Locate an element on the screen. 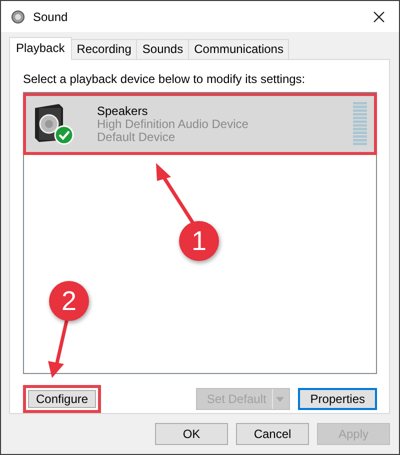 This screenshot has height=455, width=400. dialog-button: Cancel is located at coordinates (272, 434).